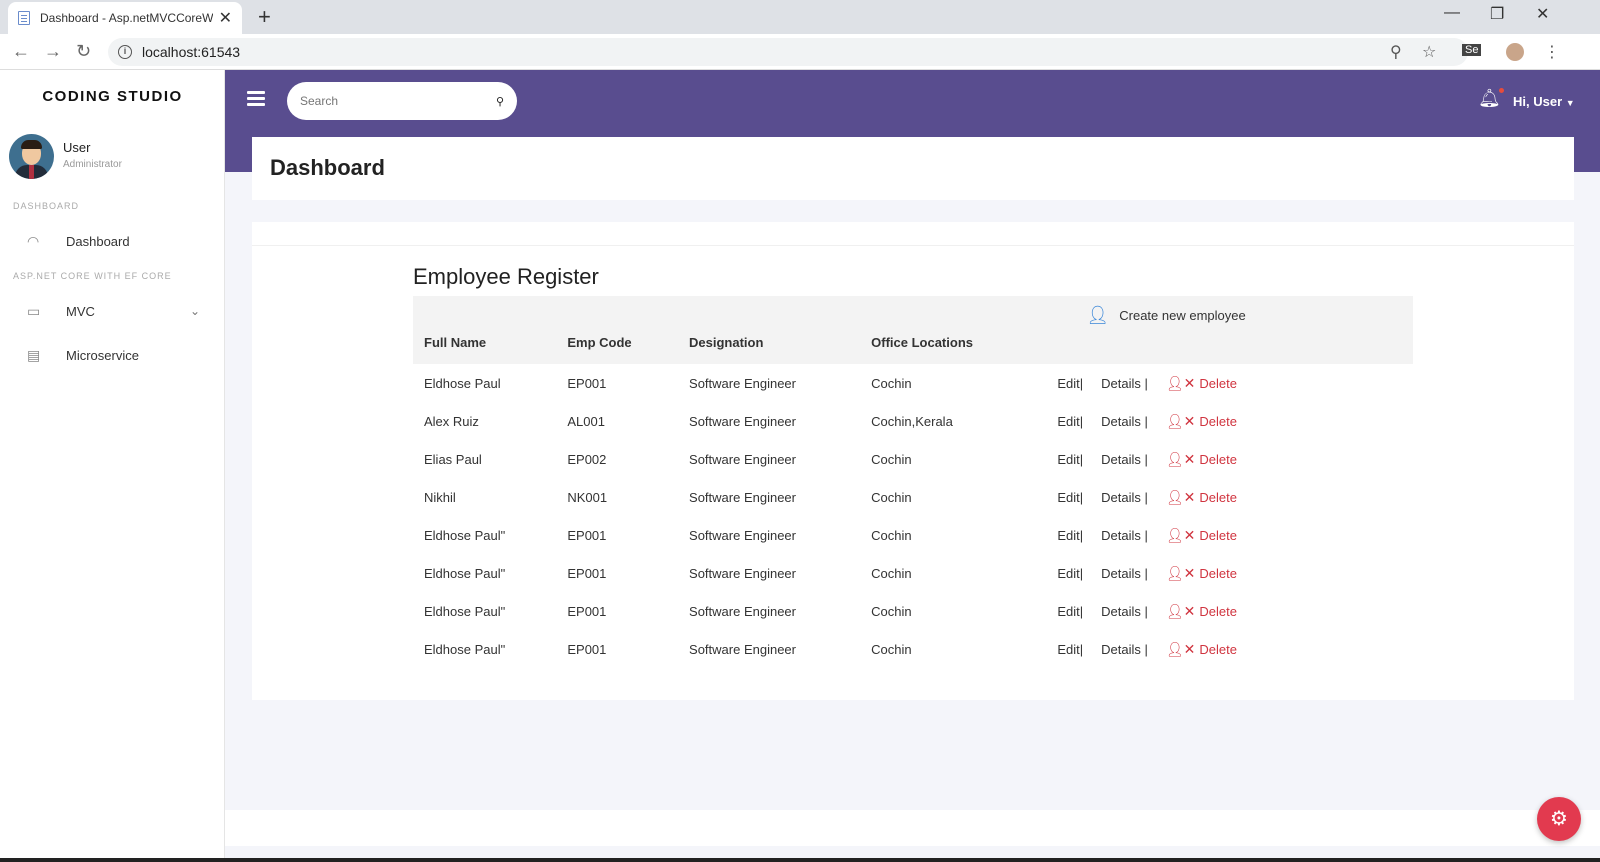 This screenshot has width=1600, height=862. What do you see at coordinates (195, 311) in the screenshot?
I see `chevron-down-icon: ⌄` at bounding box center [195, 311].